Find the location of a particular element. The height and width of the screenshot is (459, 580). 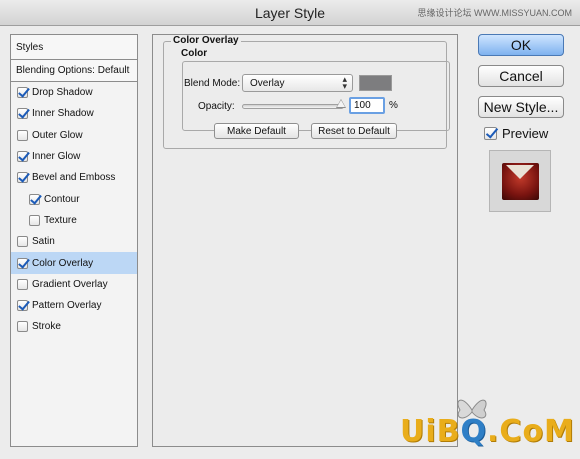

preview-toggle: Preview is located at coordinates (516, 133).